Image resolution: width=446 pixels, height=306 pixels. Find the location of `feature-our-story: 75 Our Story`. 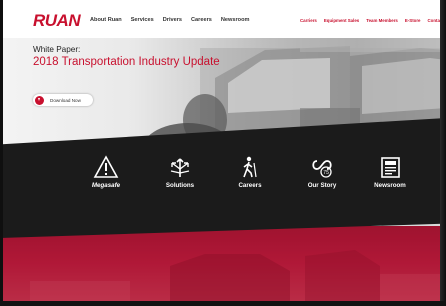

feature-our-story: 75 Our Story is located at coordinates (322, 172).